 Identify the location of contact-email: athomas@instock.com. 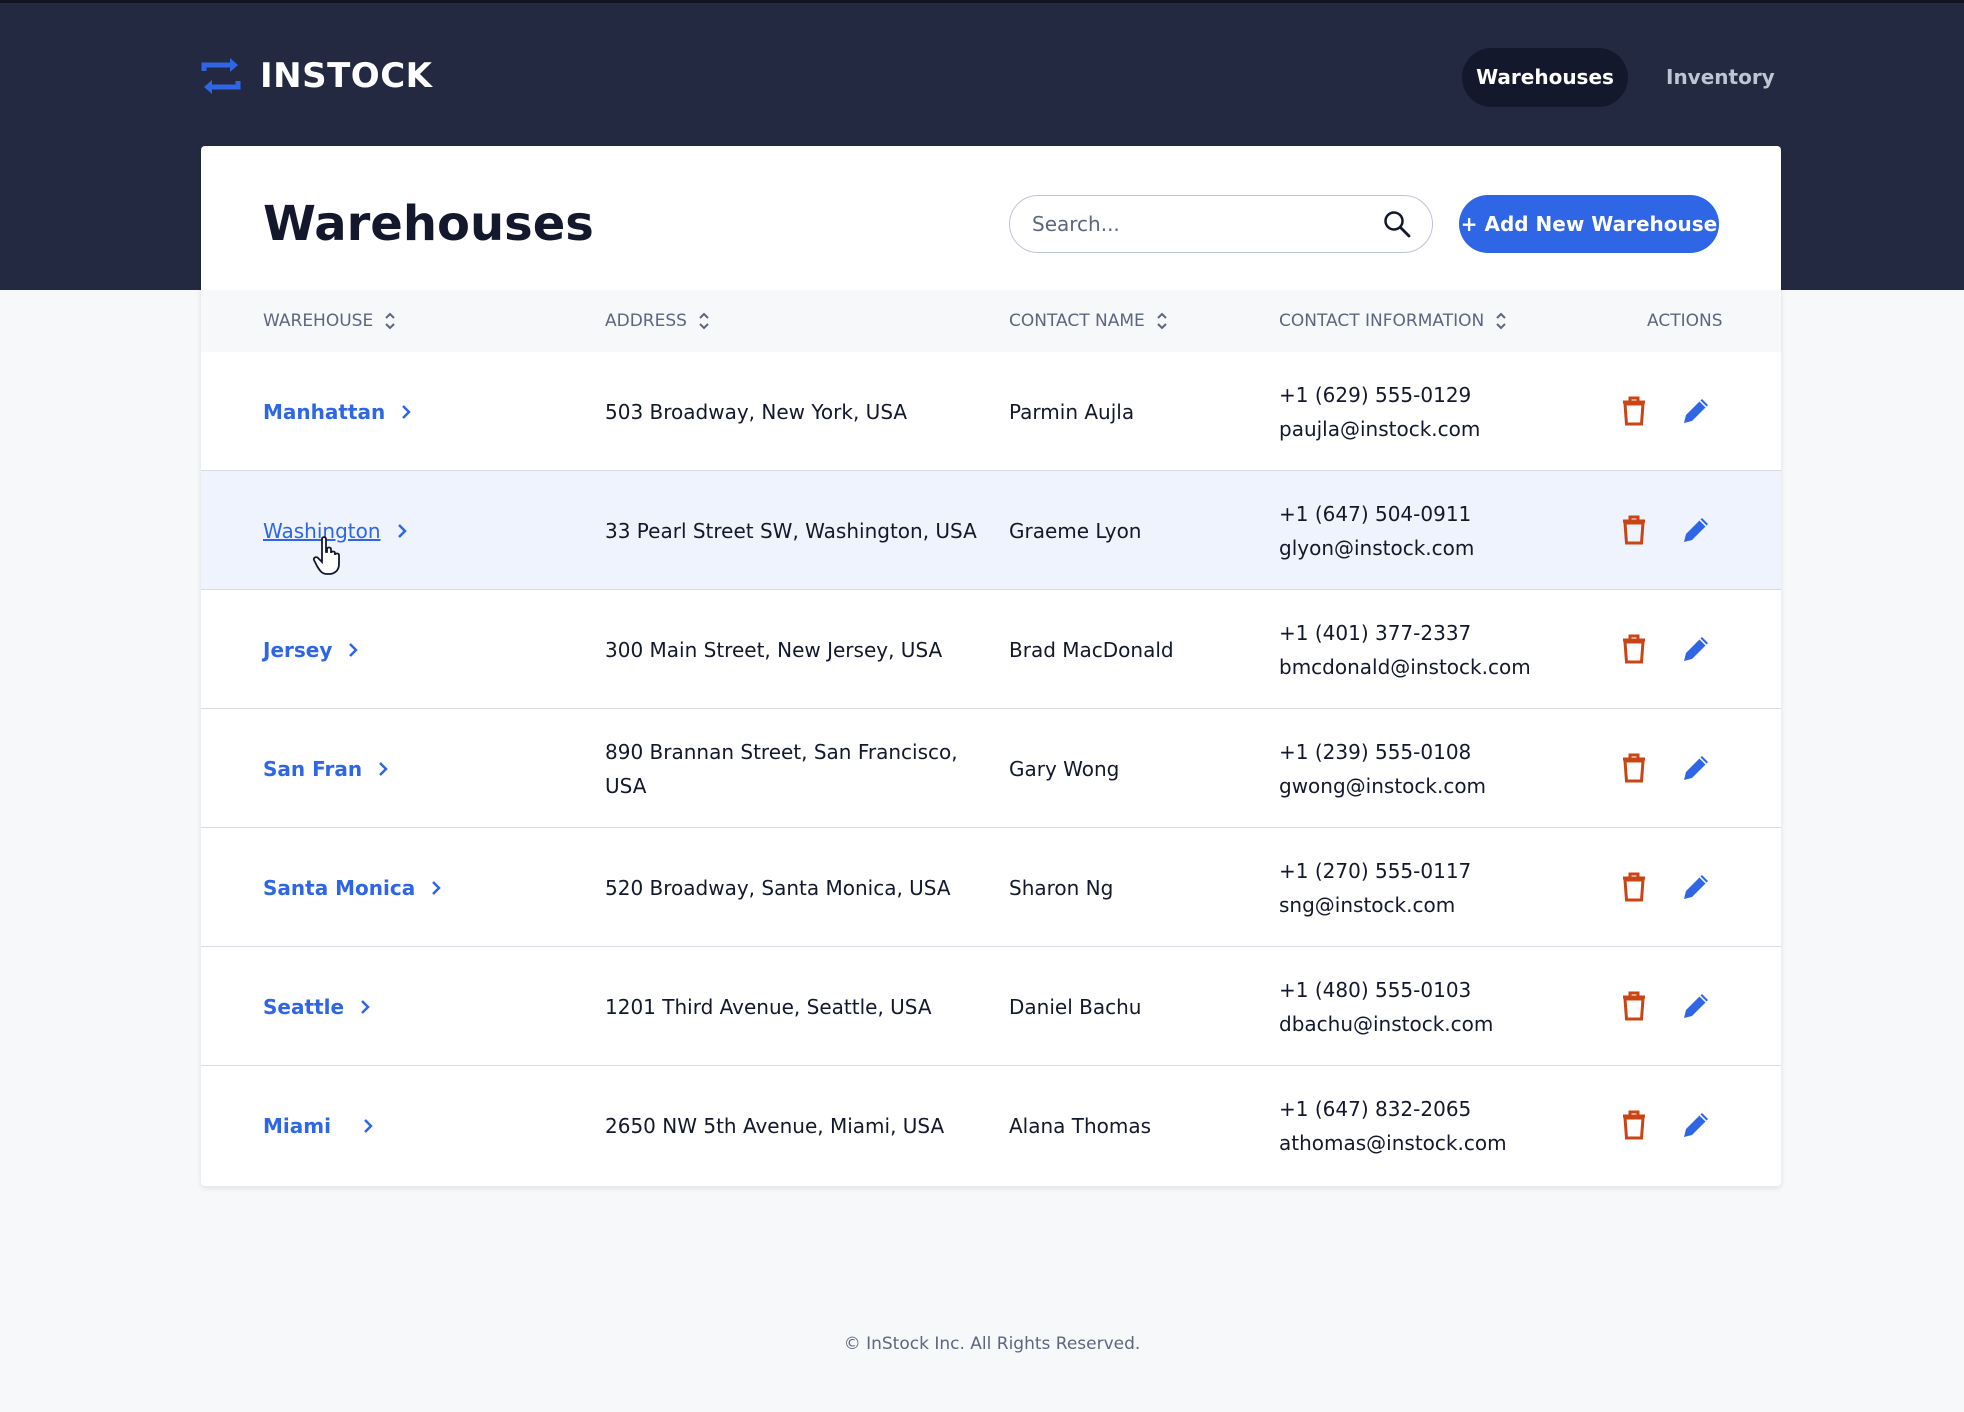
(1393, 1142).